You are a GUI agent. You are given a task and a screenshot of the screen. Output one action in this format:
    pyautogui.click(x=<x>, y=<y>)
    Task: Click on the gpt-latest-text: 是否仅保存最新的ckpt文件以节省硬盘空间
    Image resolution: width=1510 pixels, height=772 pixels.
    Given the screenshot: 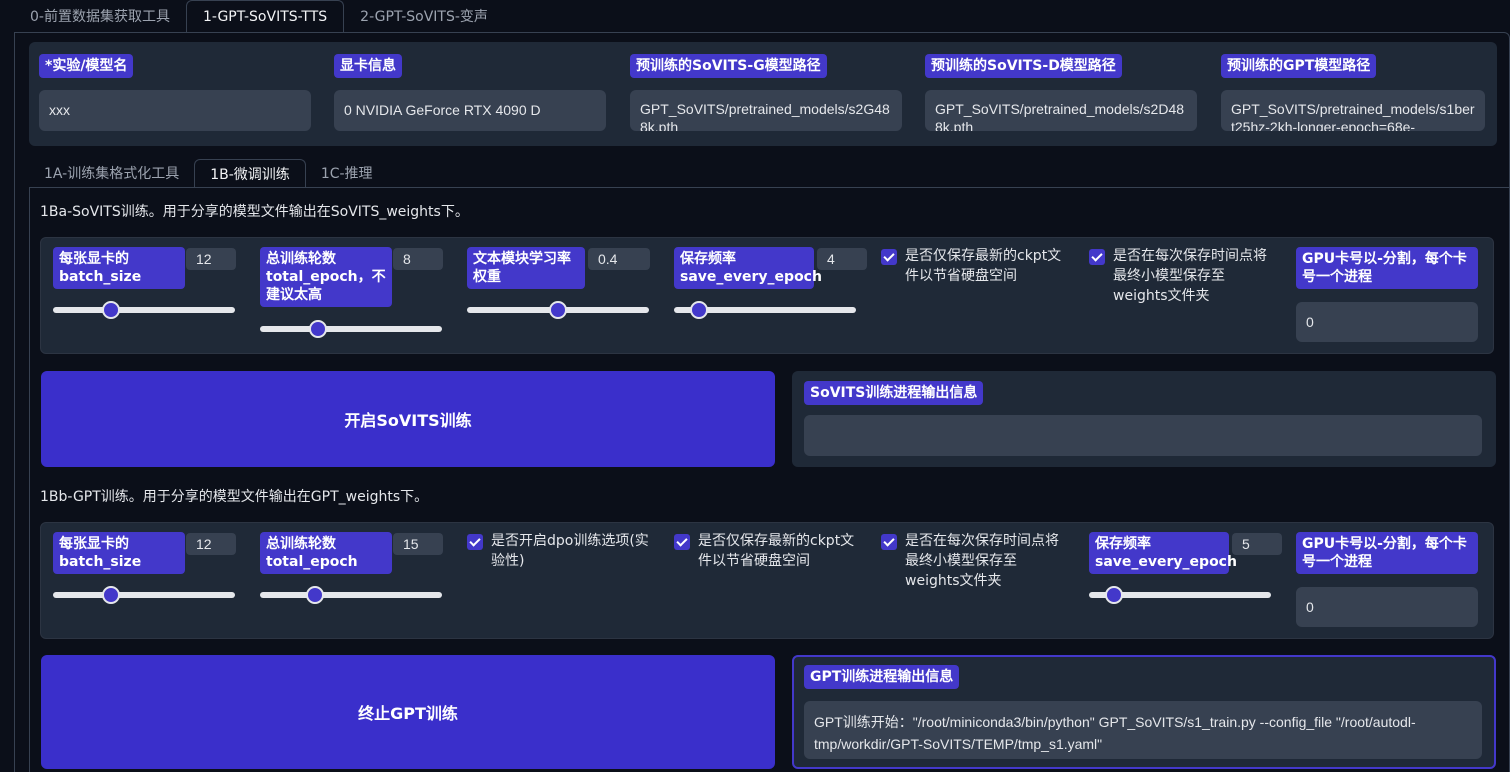 What is the action you would take?
    pyautogui.click(x=776, y=551)
    